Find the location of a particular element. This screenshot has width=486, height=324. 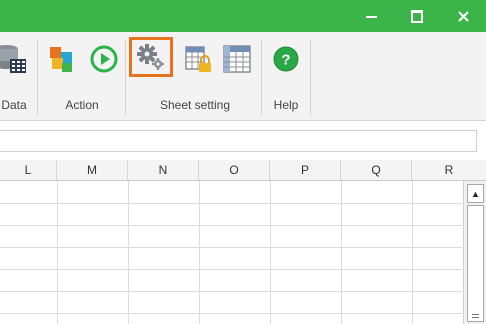

group-label-help: Help is located at coordinates (286, 105).